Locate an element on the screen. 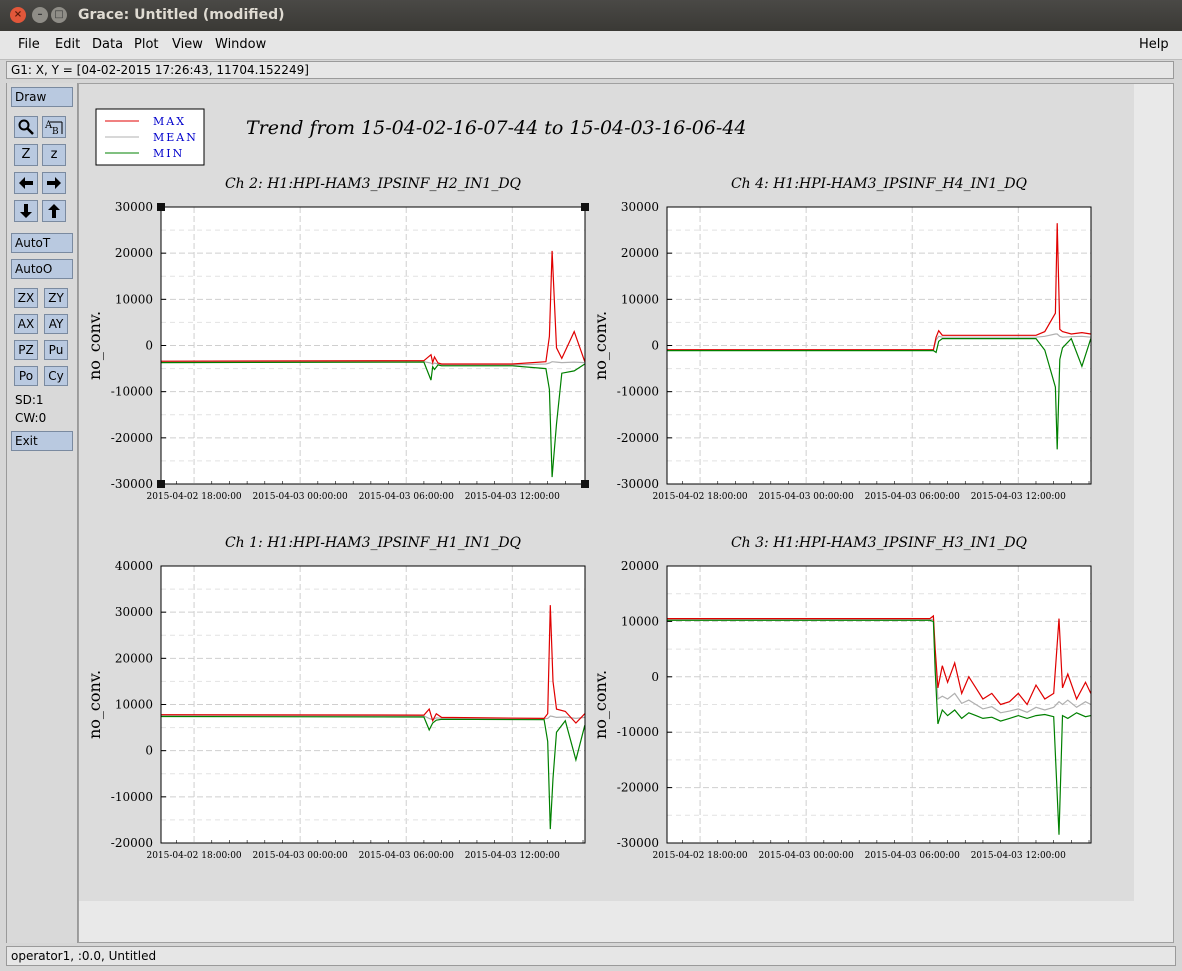 Image resolution: width=1182 pixels, height=971 pixels. ay-button: AY is located at coordinates (56, 324).